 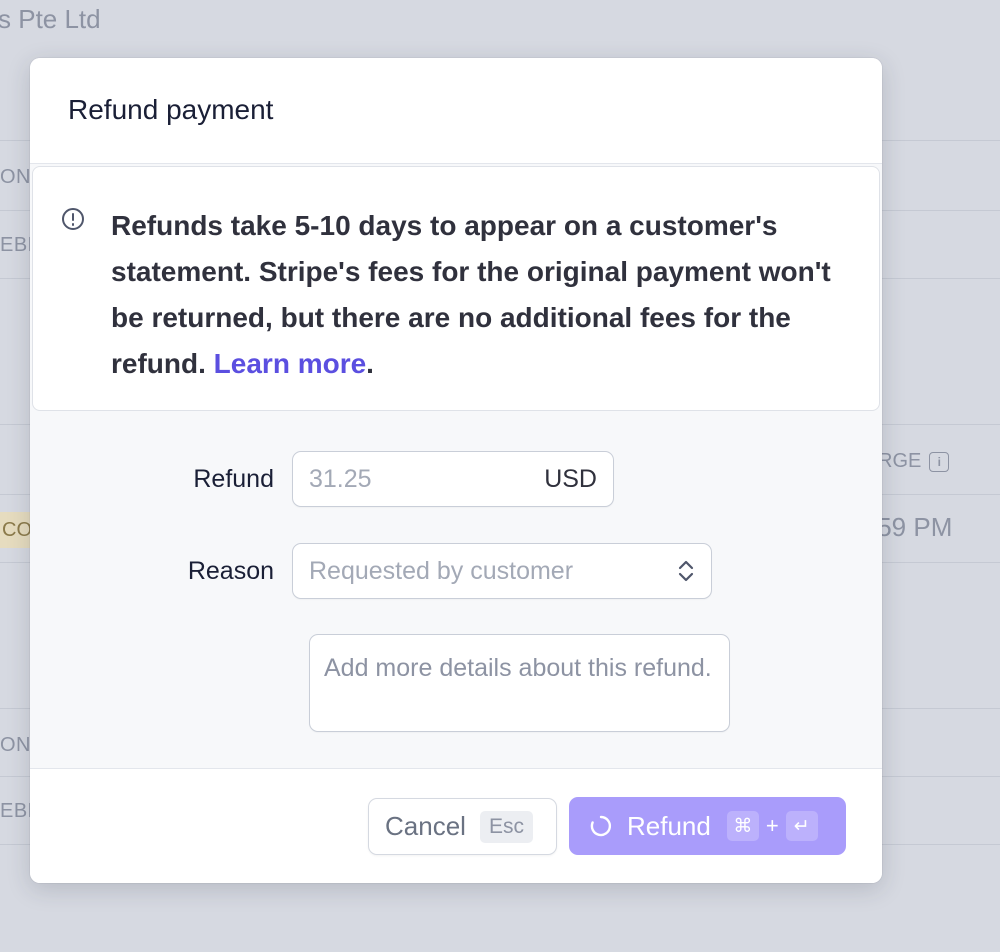 I want to click on refund-amount-row: Refund 31.25 USD, so click(x=322, y=479).